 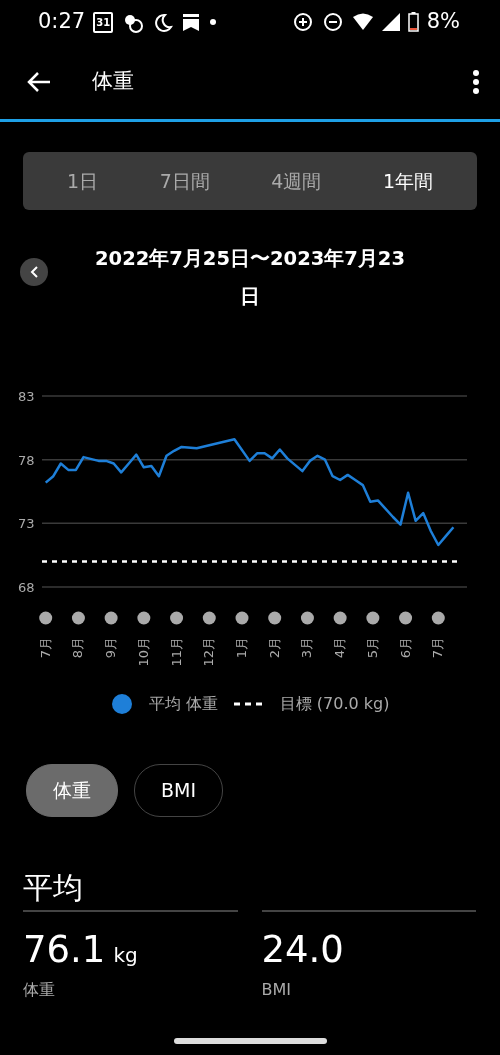 I want to click on back-button, so click(x=39, y=81).